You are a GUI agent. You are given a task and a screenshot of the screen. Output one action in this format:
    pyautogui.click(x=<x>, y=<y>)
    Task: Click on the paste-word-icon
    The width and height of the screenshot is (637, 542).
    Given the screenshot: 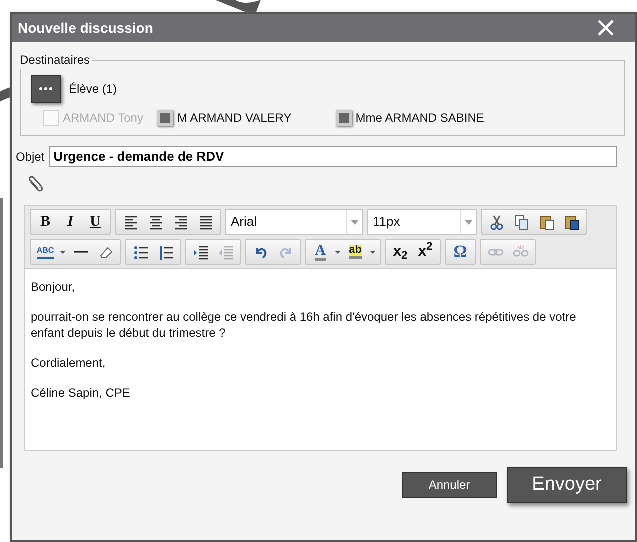 What is the action you would take?
    pyautogui.click(x=572, y=222)
    